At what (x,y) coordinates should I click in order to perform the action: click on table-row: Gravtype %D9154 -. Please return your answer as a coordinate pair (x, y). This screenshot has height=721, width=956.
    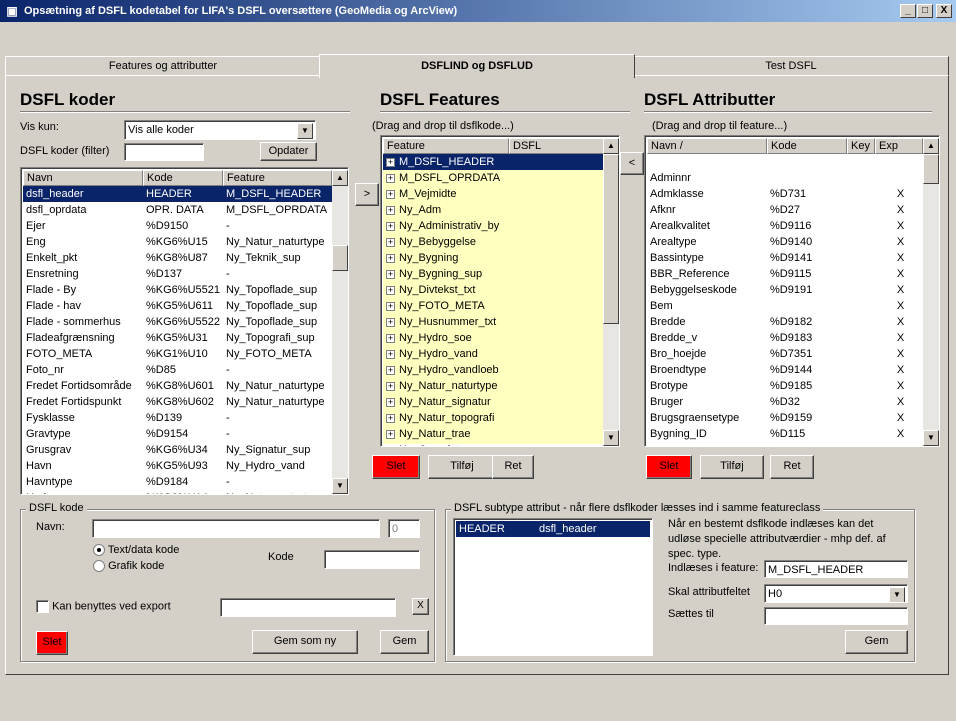
    Looking at the image, I should click on (177, 434).